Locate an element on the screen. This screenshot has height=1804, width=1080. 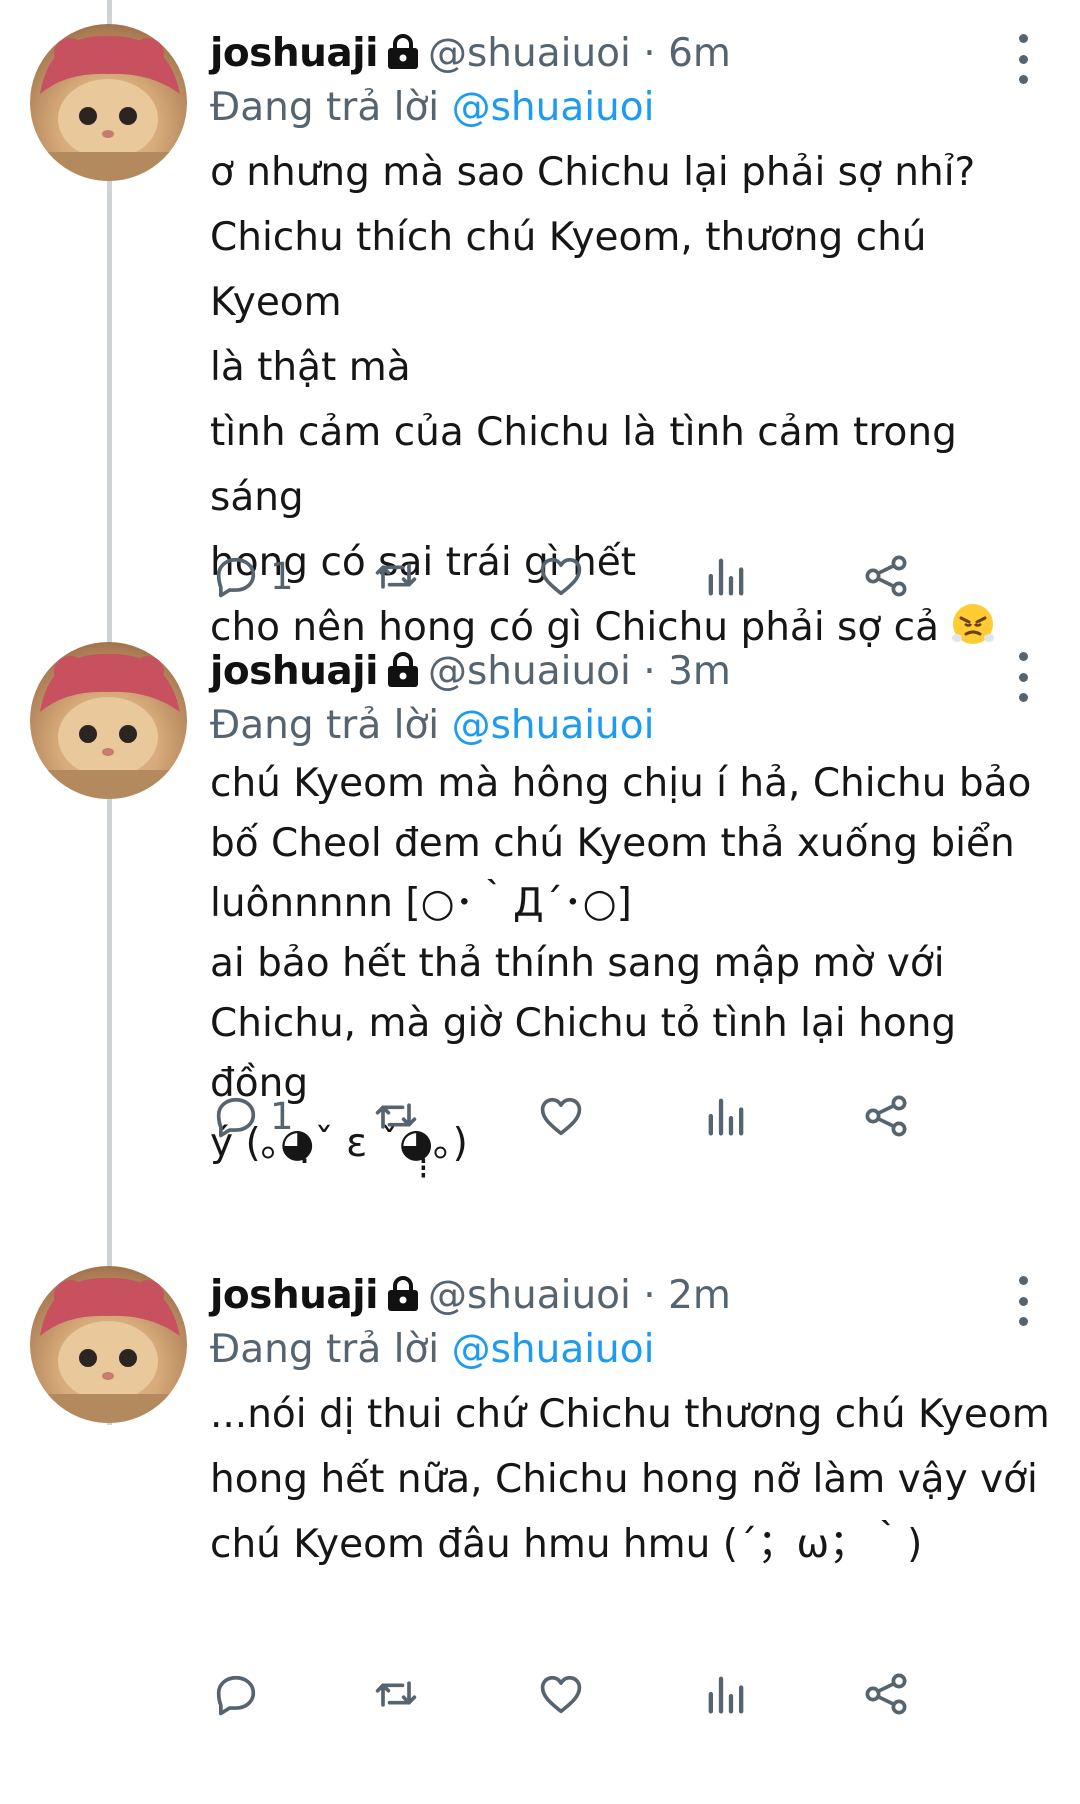
tweet-header: joshuaji @shuaiuoi · 3m is located at coordinates (470, 674).